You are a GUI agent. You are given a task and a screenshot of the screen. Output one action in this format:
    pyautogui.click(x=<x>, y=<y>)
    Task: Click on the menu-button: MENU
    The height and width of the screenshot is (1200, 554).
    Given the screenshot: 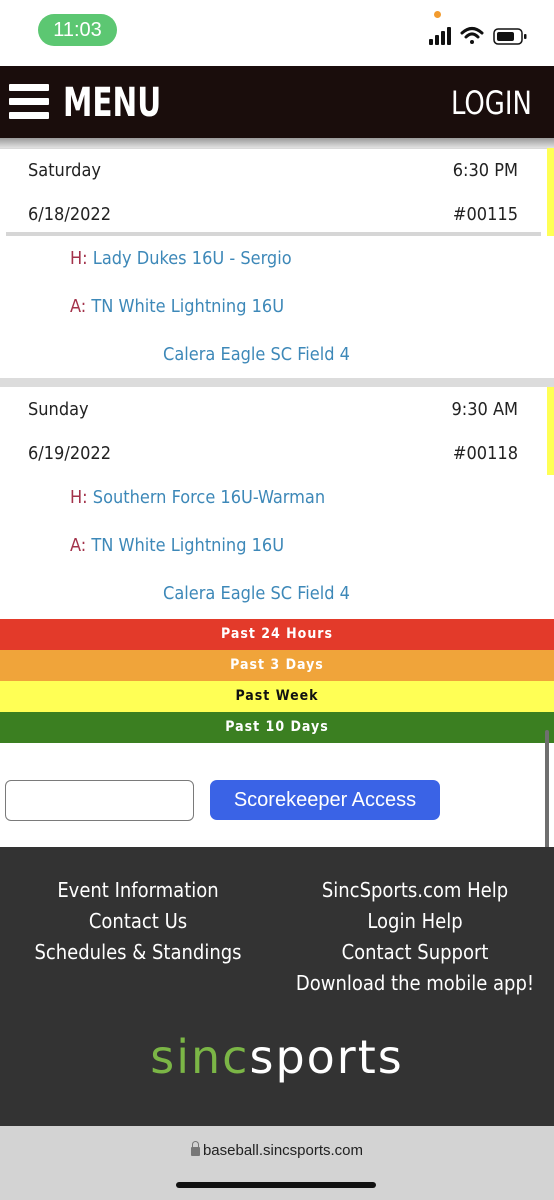 What is the action you would take?
    pyautogui.click(x=112, y=103)
    